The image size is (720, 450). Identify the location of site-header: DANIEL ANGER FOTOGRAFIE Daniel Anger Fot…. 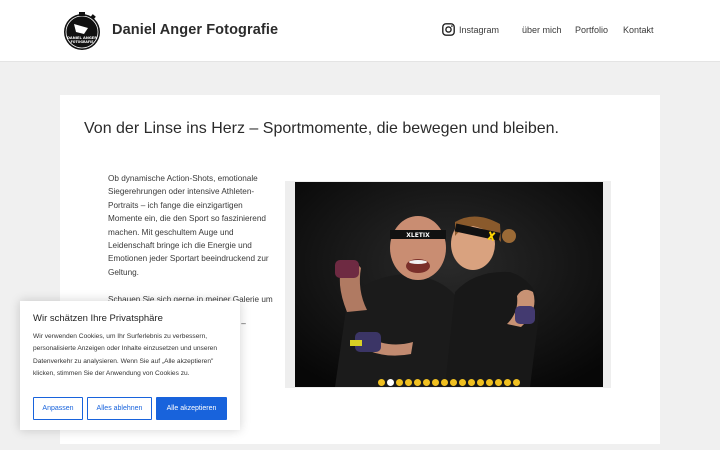
(360, 31).